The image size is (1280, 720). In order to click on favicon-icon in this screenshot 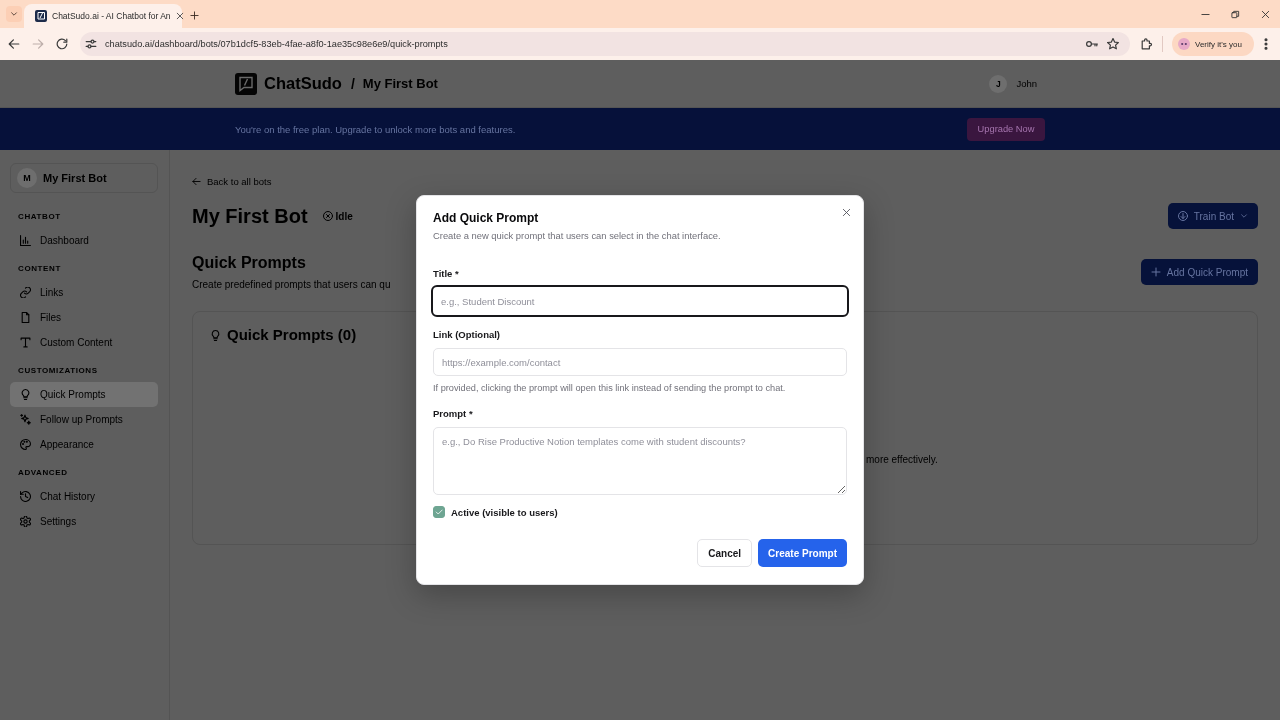, I will do `click(41, 16)`.